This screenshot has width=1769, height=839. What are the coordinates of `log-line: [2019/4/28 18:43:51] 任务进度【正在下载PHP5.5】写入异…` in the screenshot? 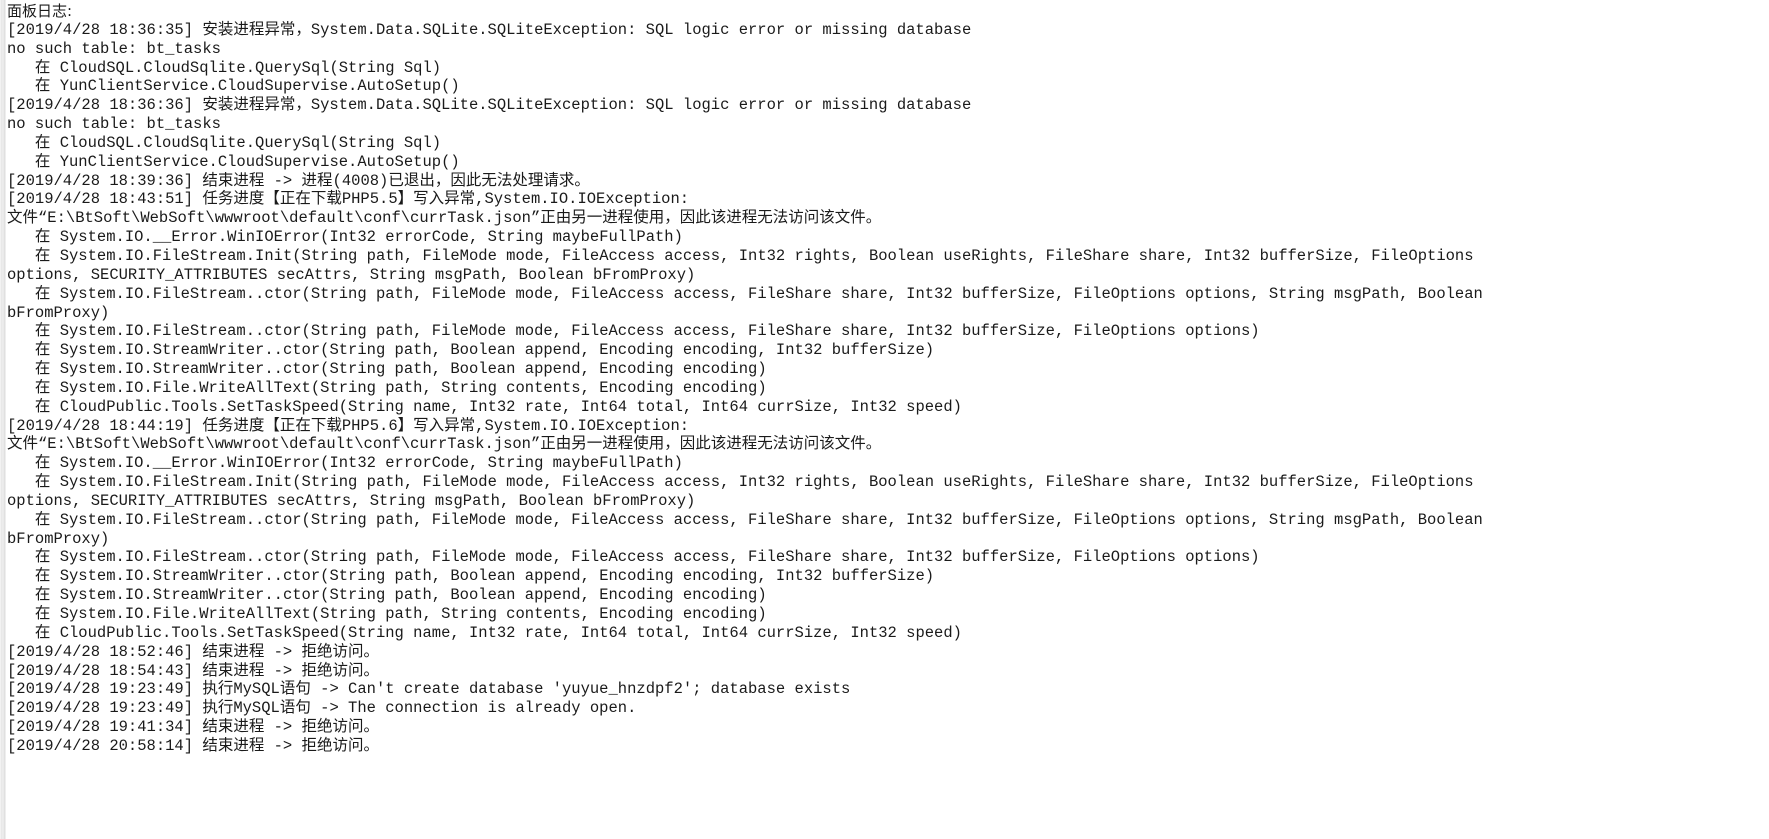 It's located at (348, 199).